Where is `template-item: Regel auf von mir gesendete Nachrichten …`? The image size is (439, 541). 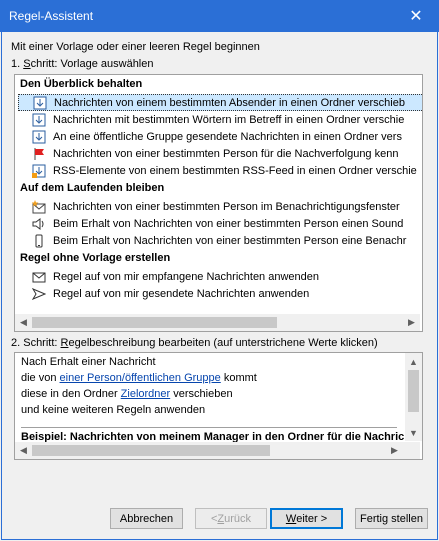
template-item: Regel auf von mir gesendete Nachrichten … is located at coordinates (220, 293).